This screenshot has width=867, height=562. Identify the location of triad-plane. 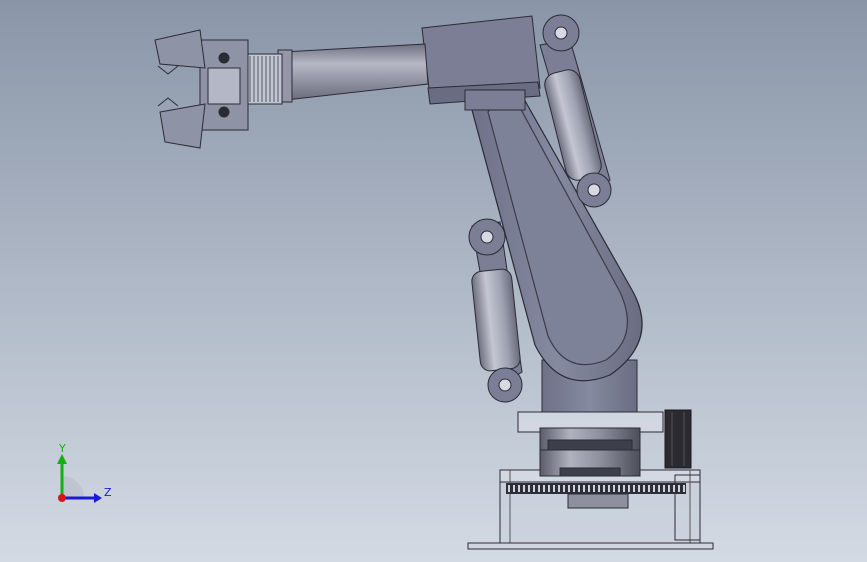
(73, 487).